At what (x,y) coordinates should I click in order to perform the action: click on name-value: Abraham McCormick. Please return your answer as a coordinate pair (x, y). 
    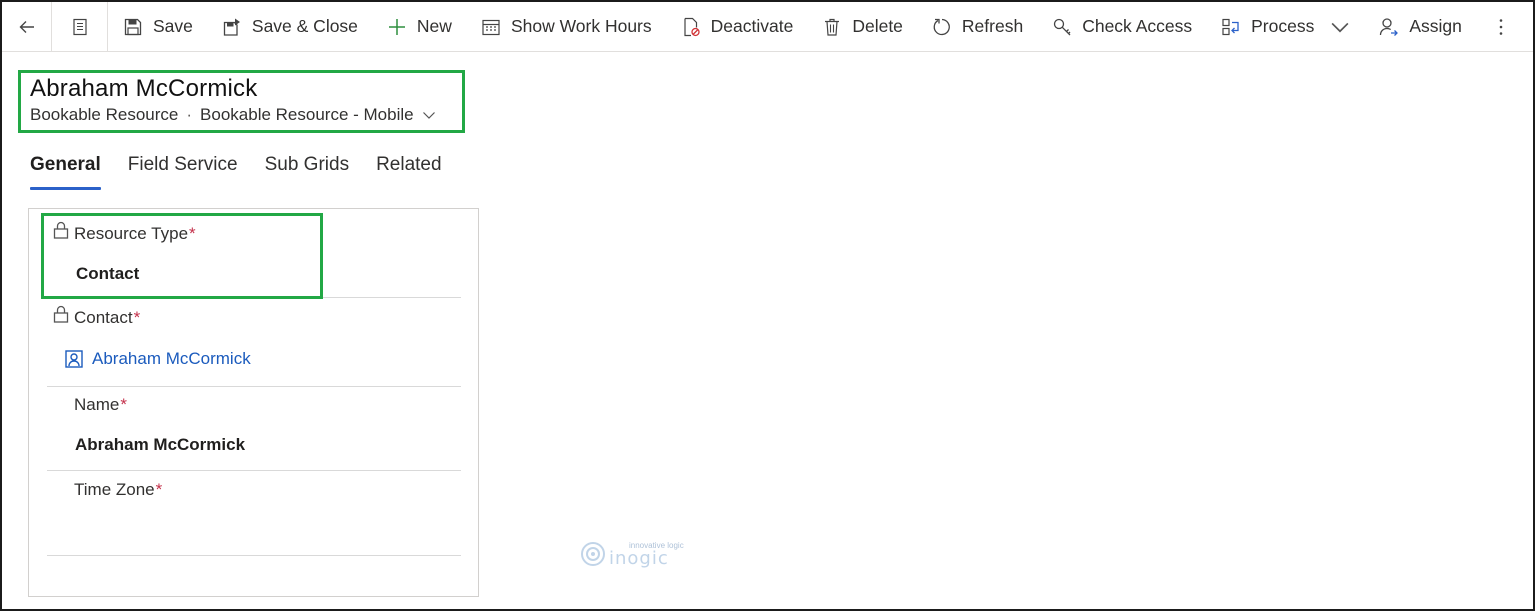
    Looking at the image, I should click on (160, 444).